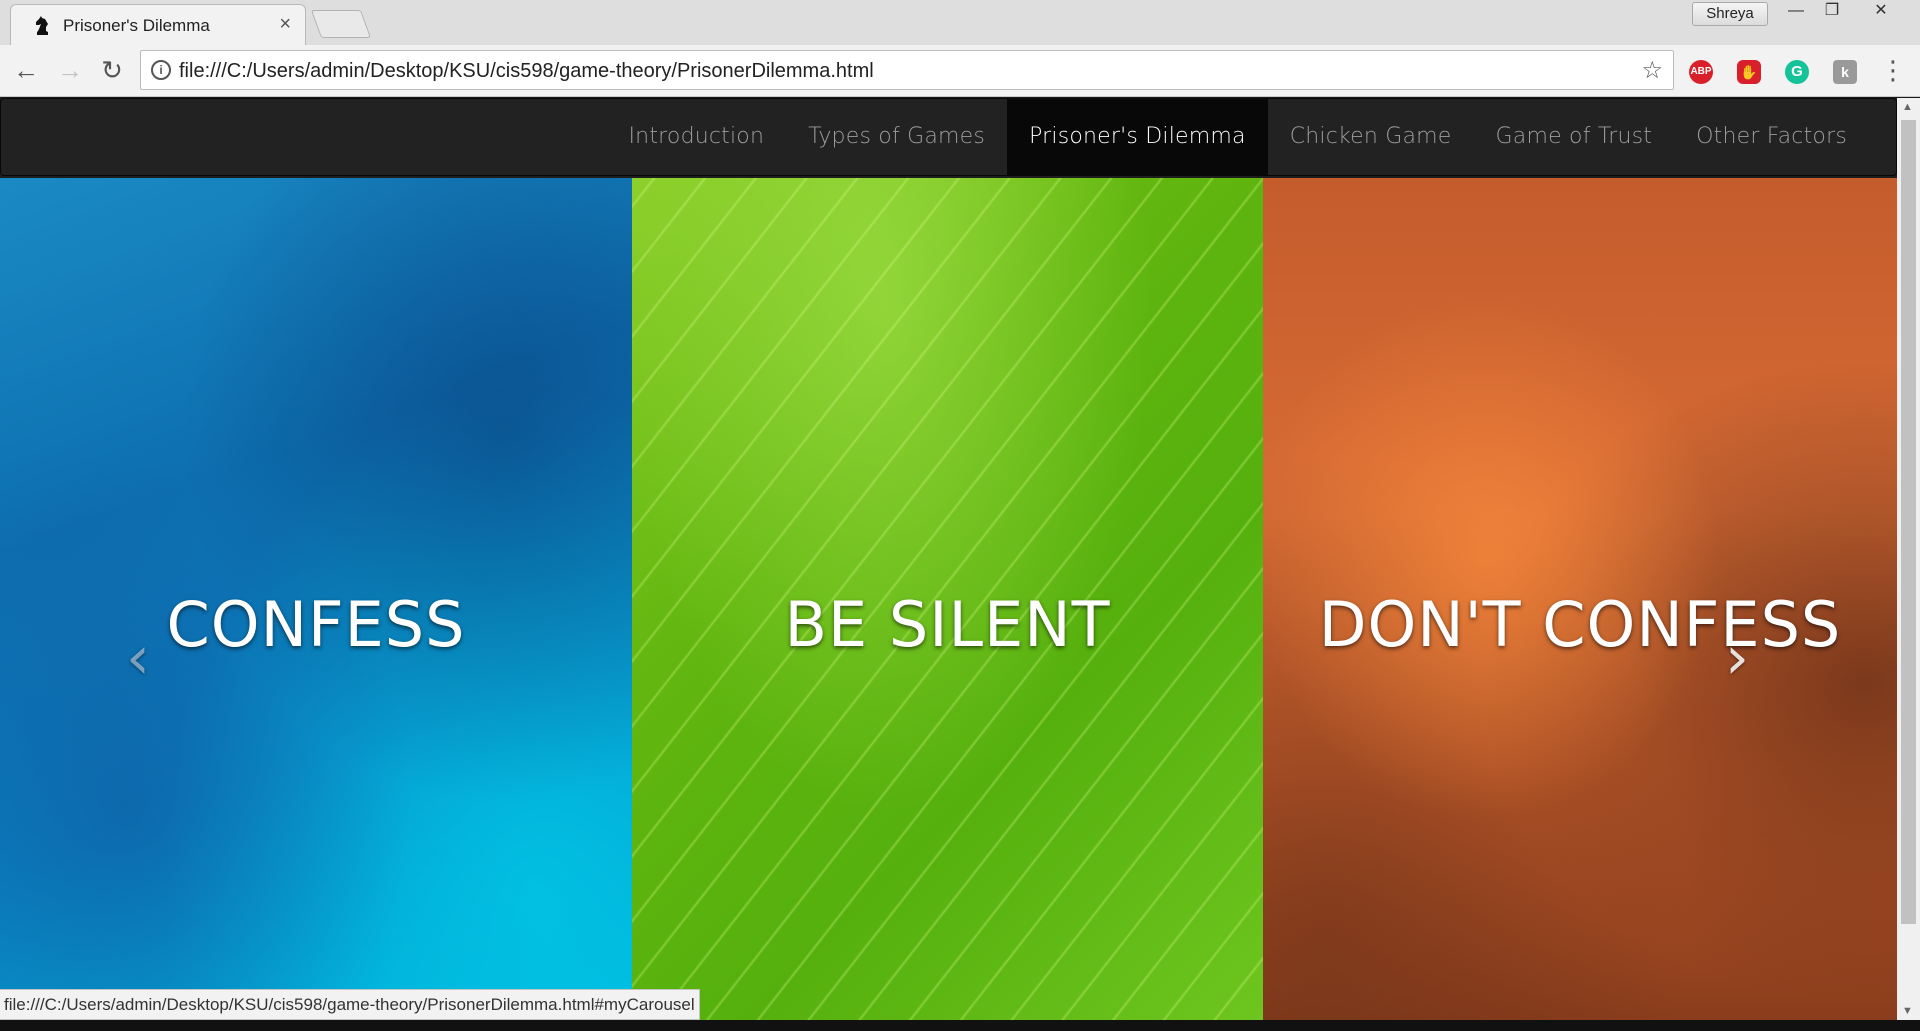 The height and width of the screenshot is (1031, 1920). I want to click on grammarly-icon: G, so click(1797, 72).